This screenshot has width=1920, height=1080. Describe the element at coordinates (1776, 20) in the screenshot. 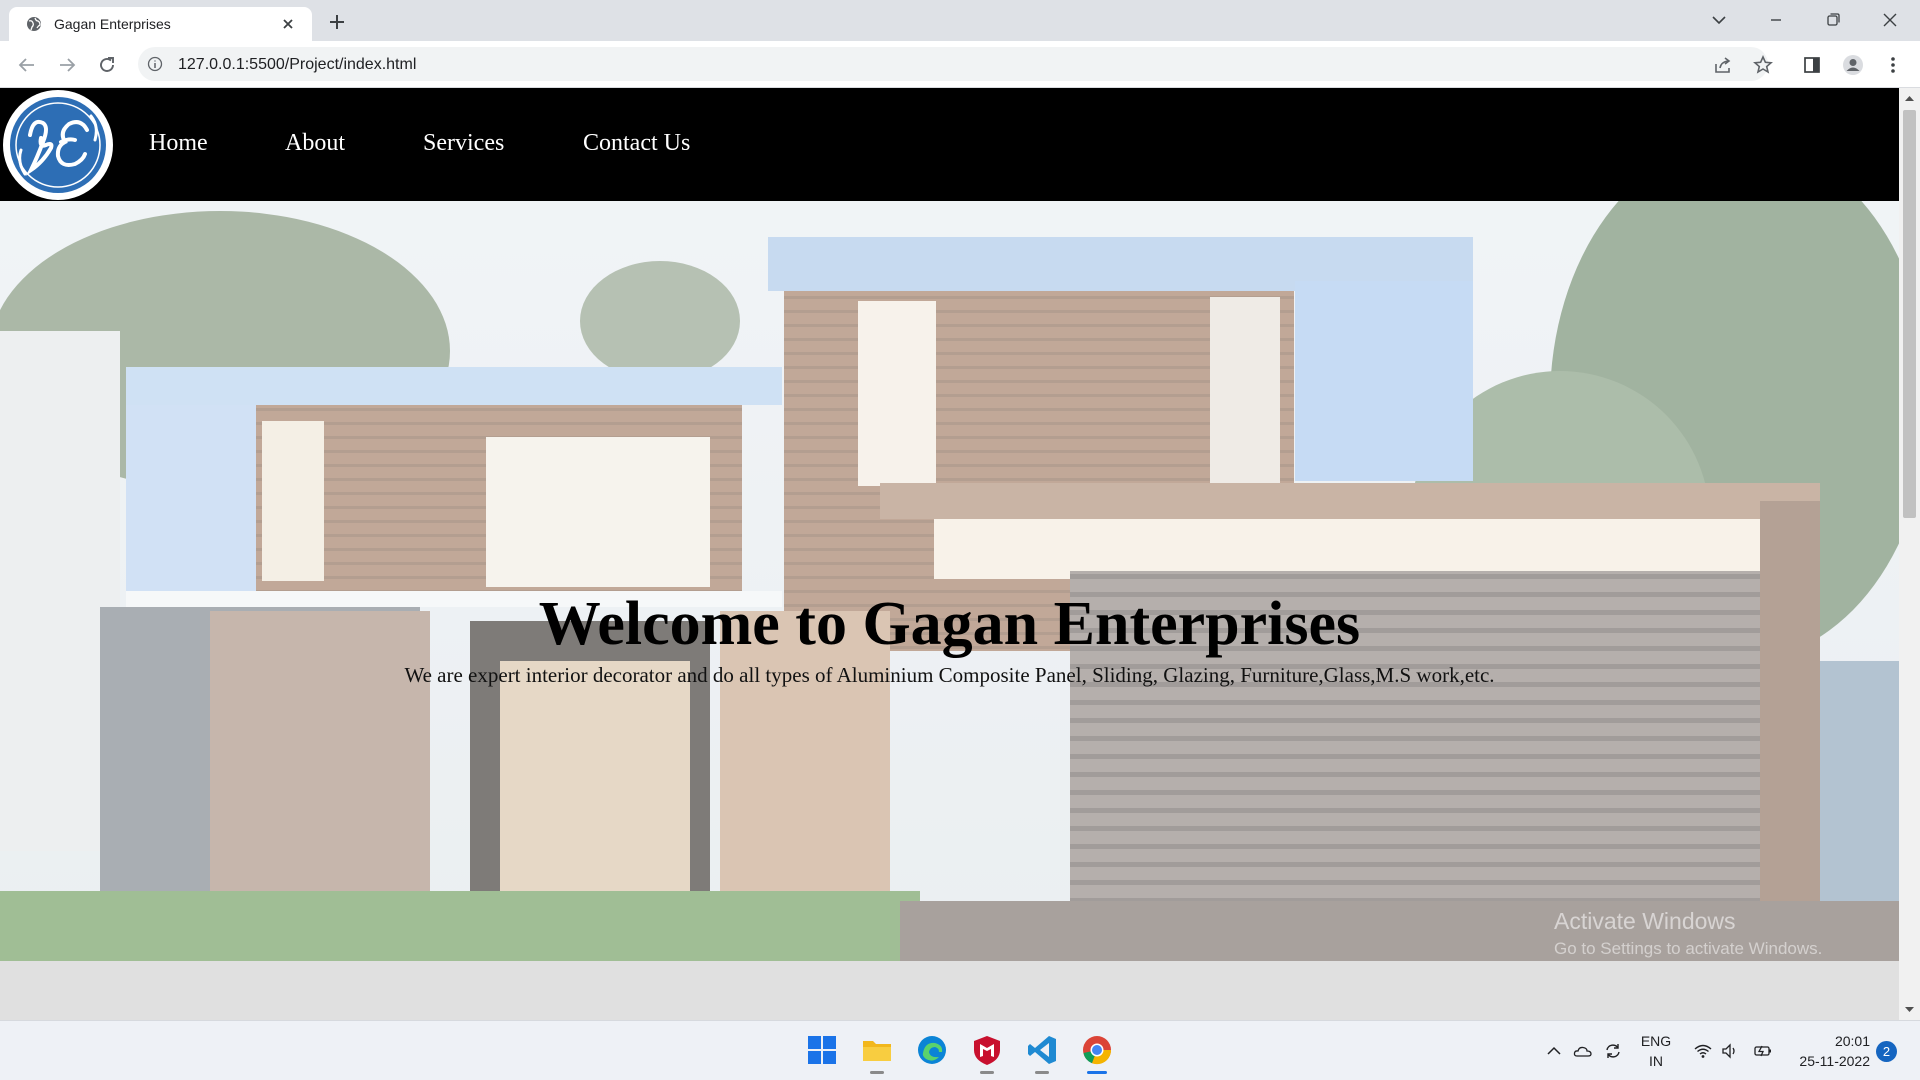

I see `minimize-icon` at that location.